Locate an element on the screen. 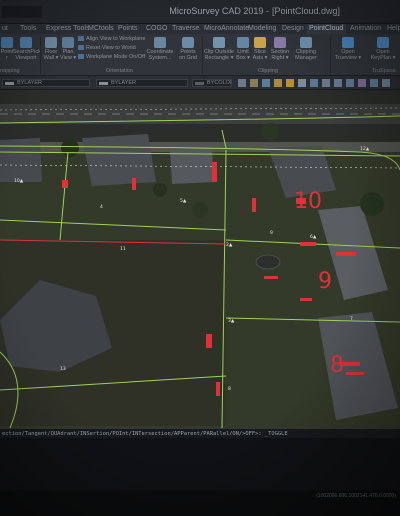  linetype-swatch is located at coordinates (9, 83).